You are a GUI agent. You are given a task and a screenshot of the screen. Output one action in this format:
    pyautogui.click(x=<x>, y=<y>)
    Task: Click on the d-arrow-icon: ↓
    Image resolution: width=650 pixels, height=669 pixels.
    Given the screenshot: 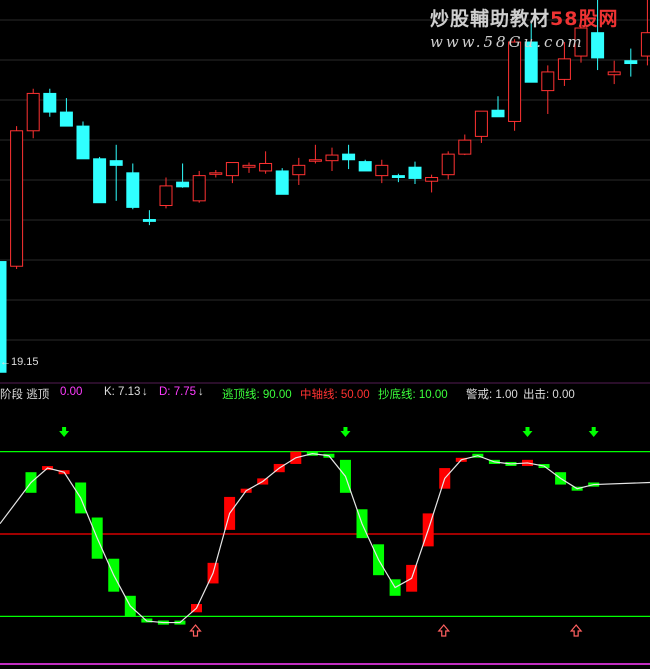 What is the action you would take?
    pyautogui.click(x=201, y=392)
    